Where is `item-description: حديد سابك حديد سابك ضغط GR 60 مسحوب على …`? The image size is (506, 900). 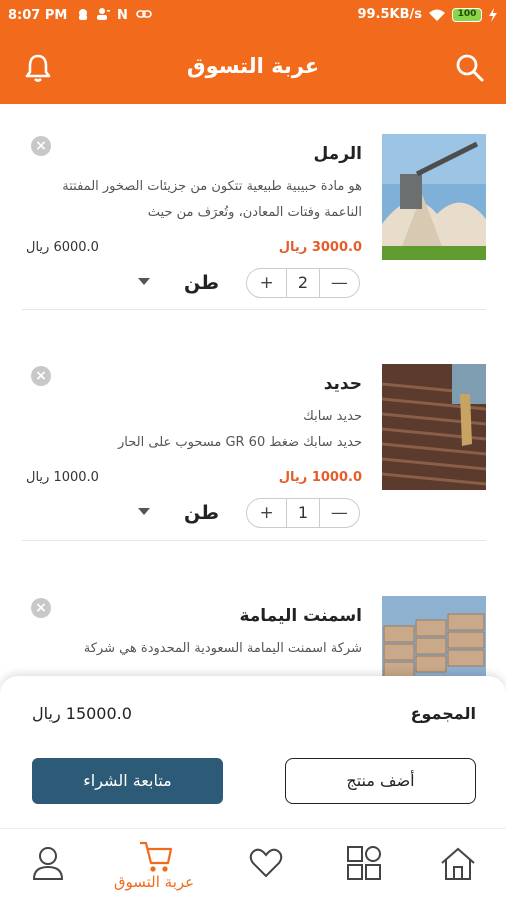
item-description: حديد سابك حديد سابك ضغط GR 60 مسحوب على … is located at coordinates (240, 429).